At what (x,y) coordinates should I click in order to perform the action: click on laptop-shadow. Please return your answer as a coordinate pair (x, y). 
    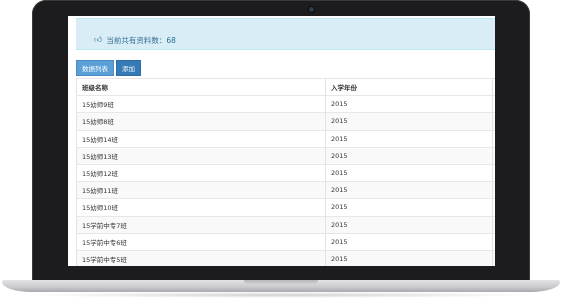
    Looking at the image, I should click on (281, 295).